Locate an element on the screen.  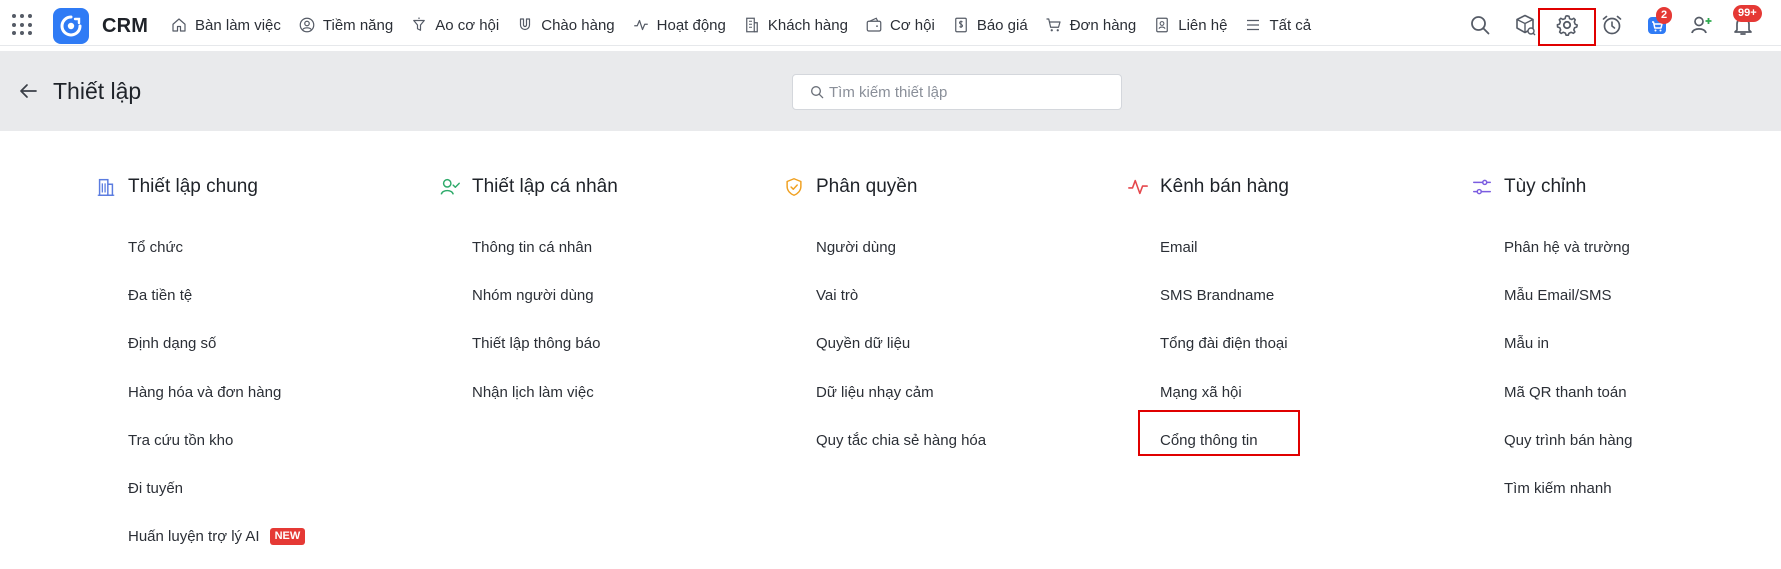
setting-link: Tổng đài điện thoại is located at coordinates (1310, 344).